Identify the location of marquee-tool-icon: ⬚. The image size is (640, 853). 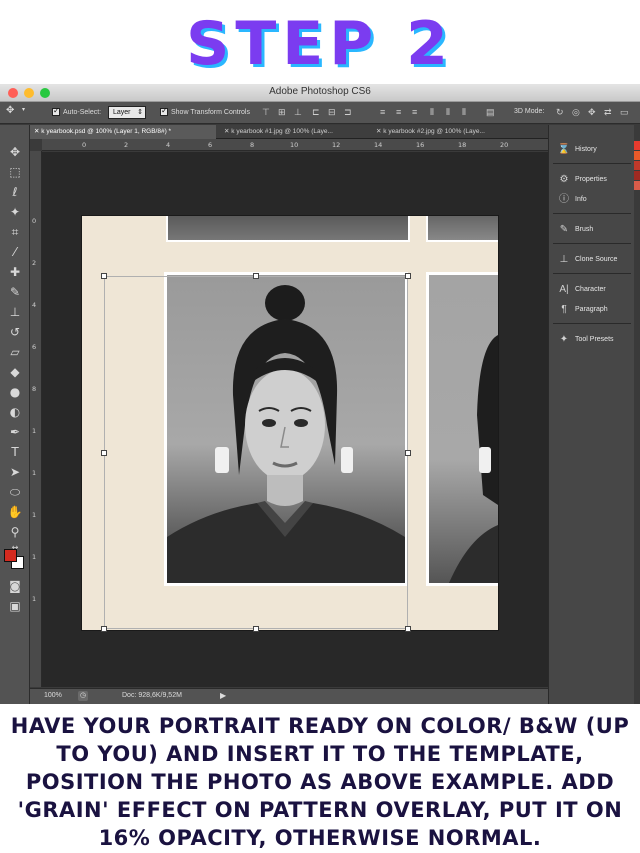
(15, 172).